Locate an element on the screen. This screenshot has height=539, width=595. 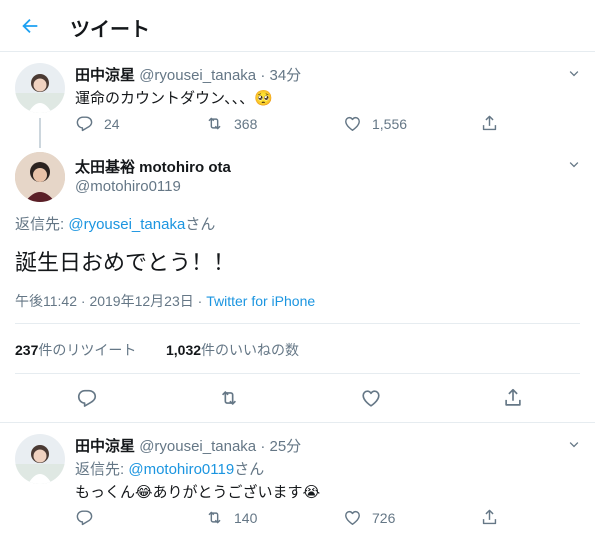
reply-to-link: @motohiro0119 is located at coordinates (181, 469).